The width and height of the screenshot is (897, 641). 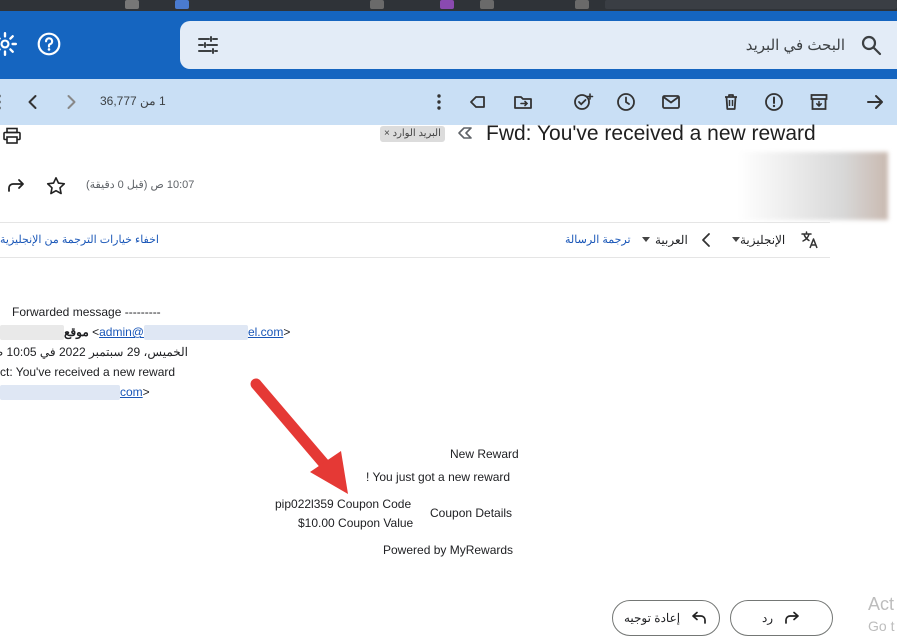 I want to click on language-chevron-icon, so click(x=706, y=240).